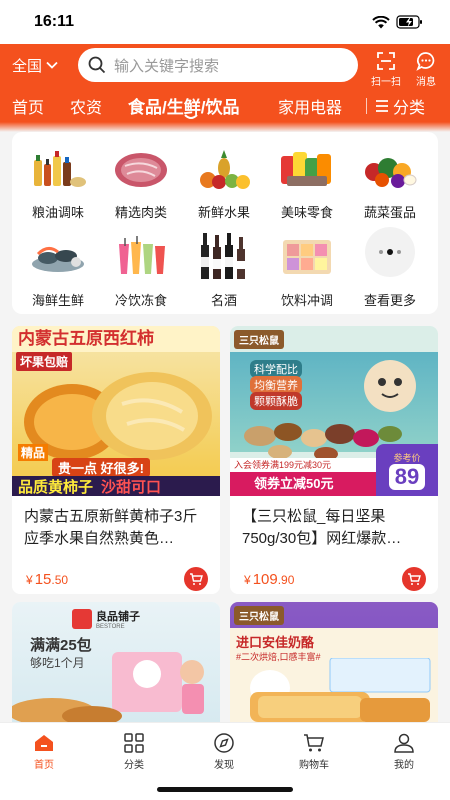 The image size is (450, 800). What do you see at coordinates (306, 212) in the screenshot?
I see `grid-item-label: 美味零食` at bounding box center [306, 212].